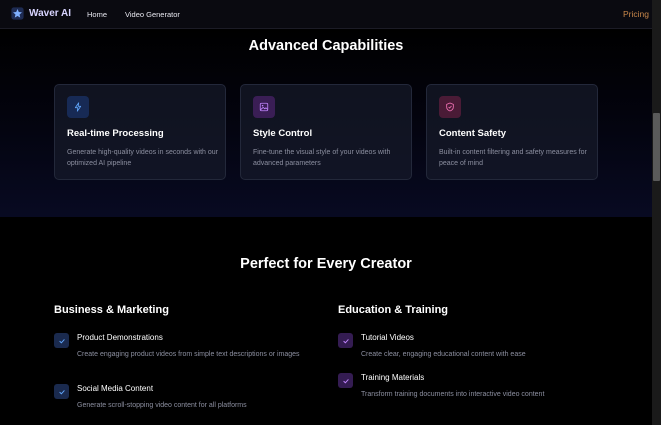 The width and height of the screenshot is (661, 425). Describe the element at coordinates (50, 13) in the screenshot. I see `brand-name: Waver AI` at that location.